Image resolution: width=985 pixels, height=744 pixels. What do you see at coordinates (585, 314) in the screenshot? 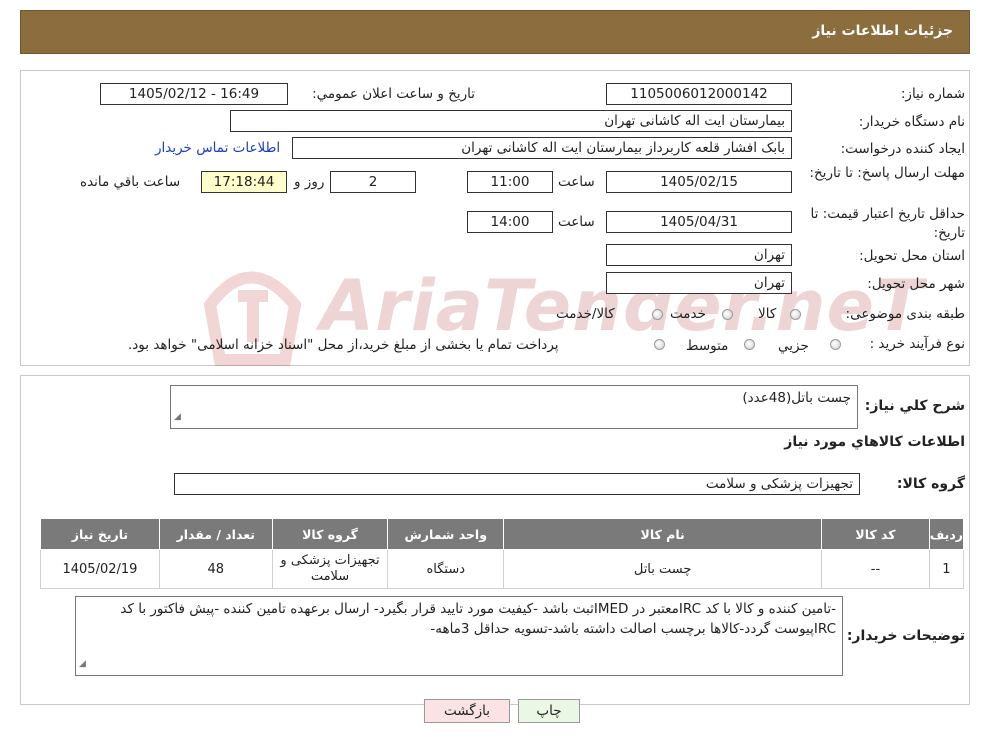
I see `category-goods-service-label: کالا/خدمت` at bounding box center [585, 314].